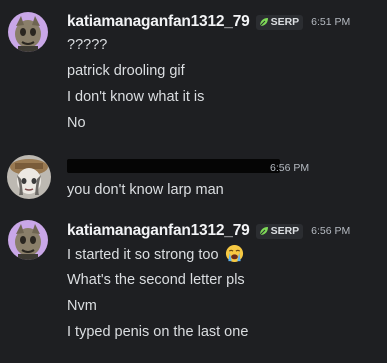 The width and height of the screenshot is (387, 363). Describe the element at coordinates (157, 332) in the screenshot. I see `message-text: I typed penis on the last one` at that location.